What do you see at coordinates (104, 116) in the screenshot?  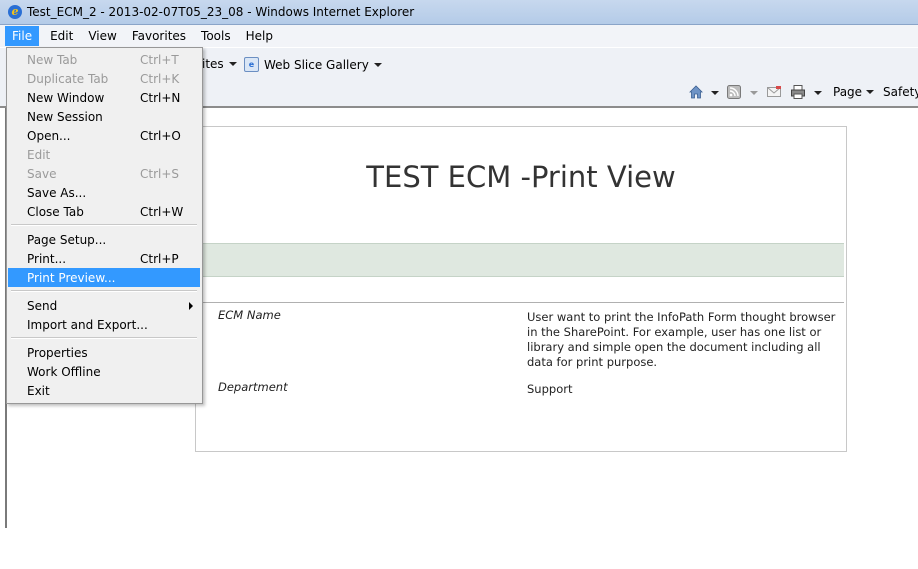 I see `file-menu-item-new-session: New Session` at bounding box center [104, 116].